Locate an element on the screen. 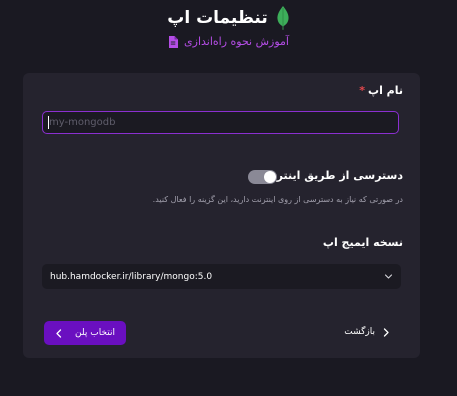 Image resolution: width=457 pixels, height=396 pixels. required-marker: * is located at coordinates (362, 90).